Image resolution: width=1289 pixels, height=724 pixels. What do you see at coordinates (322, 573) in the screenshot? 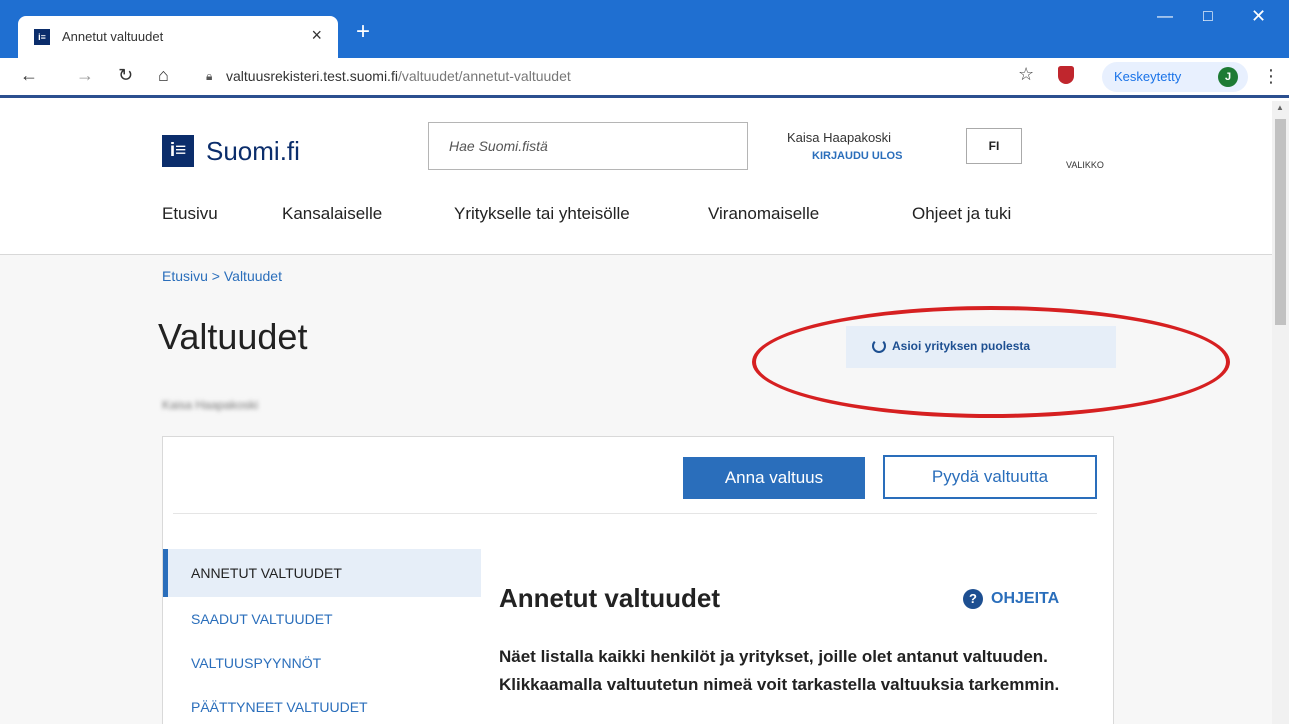
I see `sidebar-item-annetut: ANNETUT VALTUUDET` at bounding box center [322, 573].